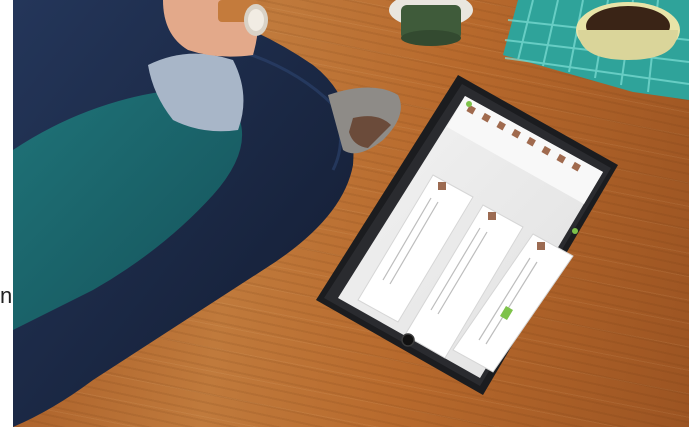 The height and width of the screenshot is (427, 689). I want to click on cropped-text-fragment: n, so click(6, 295).